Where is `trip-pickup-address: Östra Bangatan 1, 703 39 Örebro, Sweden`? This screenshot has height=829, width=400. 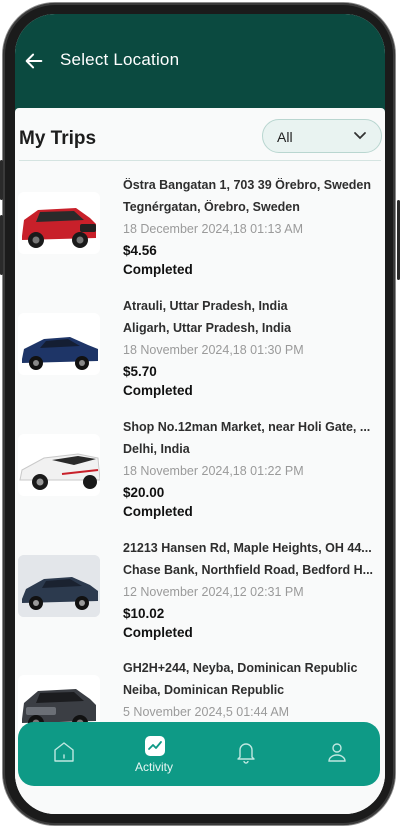 trip-pickup-address: Östra Bangatan 1, 703 39 Örebro, Sweden is located at coordinates (247, 185).